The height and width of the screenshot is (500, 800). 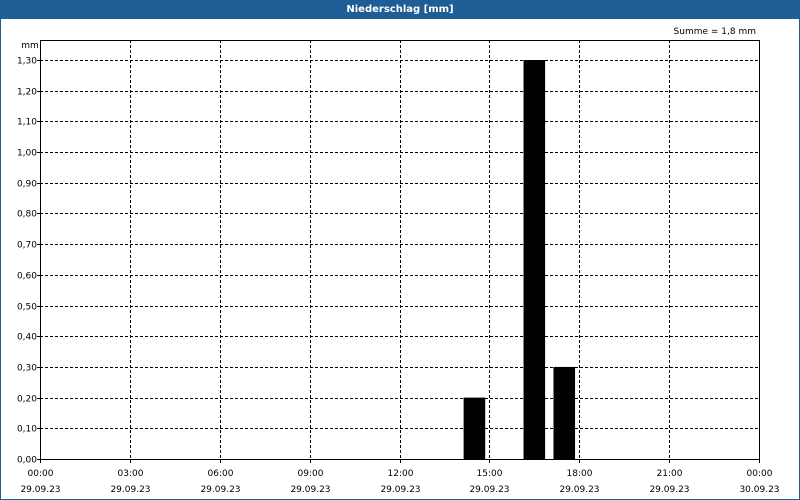 What do you see at coordinates (27, 123) in the screenshot?
I see `y-tick-label: 1,10` at bounding box center [27, 123].